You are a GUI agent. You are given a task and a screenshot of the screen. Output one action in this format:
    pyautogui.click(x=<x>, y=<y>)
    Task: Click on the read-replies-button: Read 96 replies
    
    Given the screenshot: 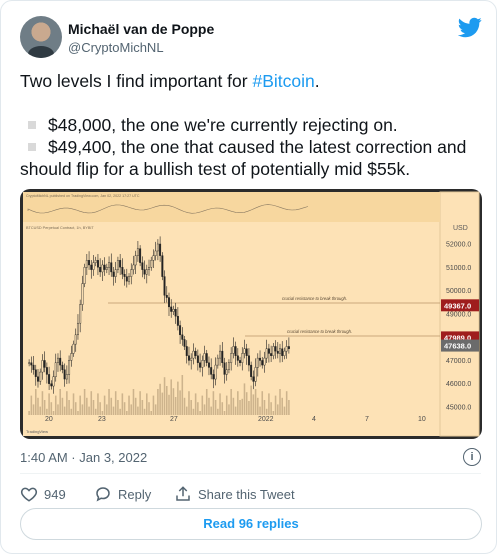 What is the action you would take?
    pyautogui.click(x=251, y=524)
    